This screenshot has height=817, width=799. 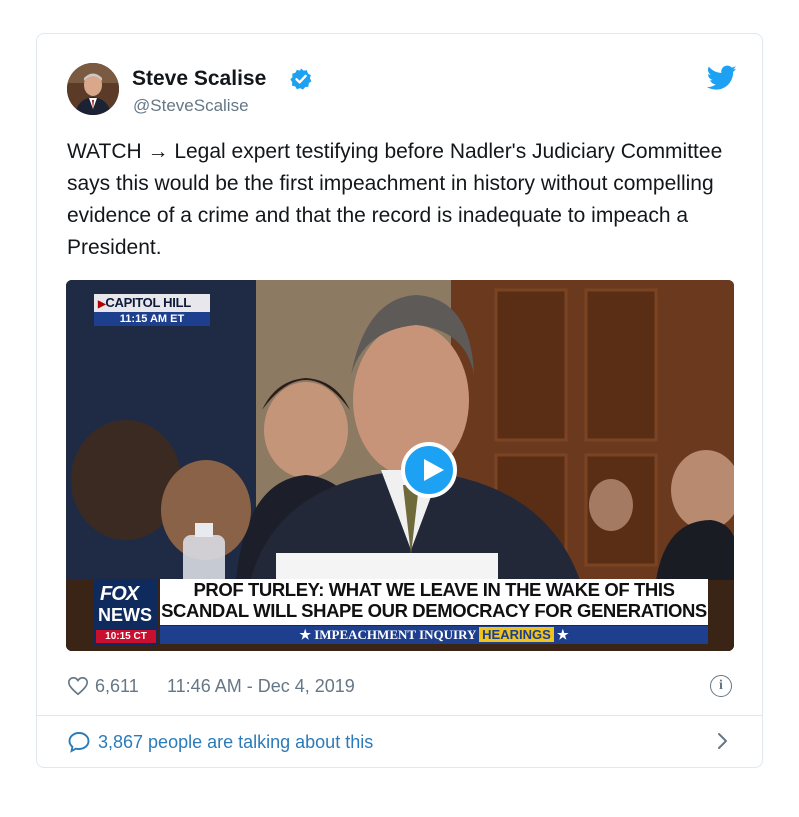 I want to click on heart-icon, so click(x=78, y=686).